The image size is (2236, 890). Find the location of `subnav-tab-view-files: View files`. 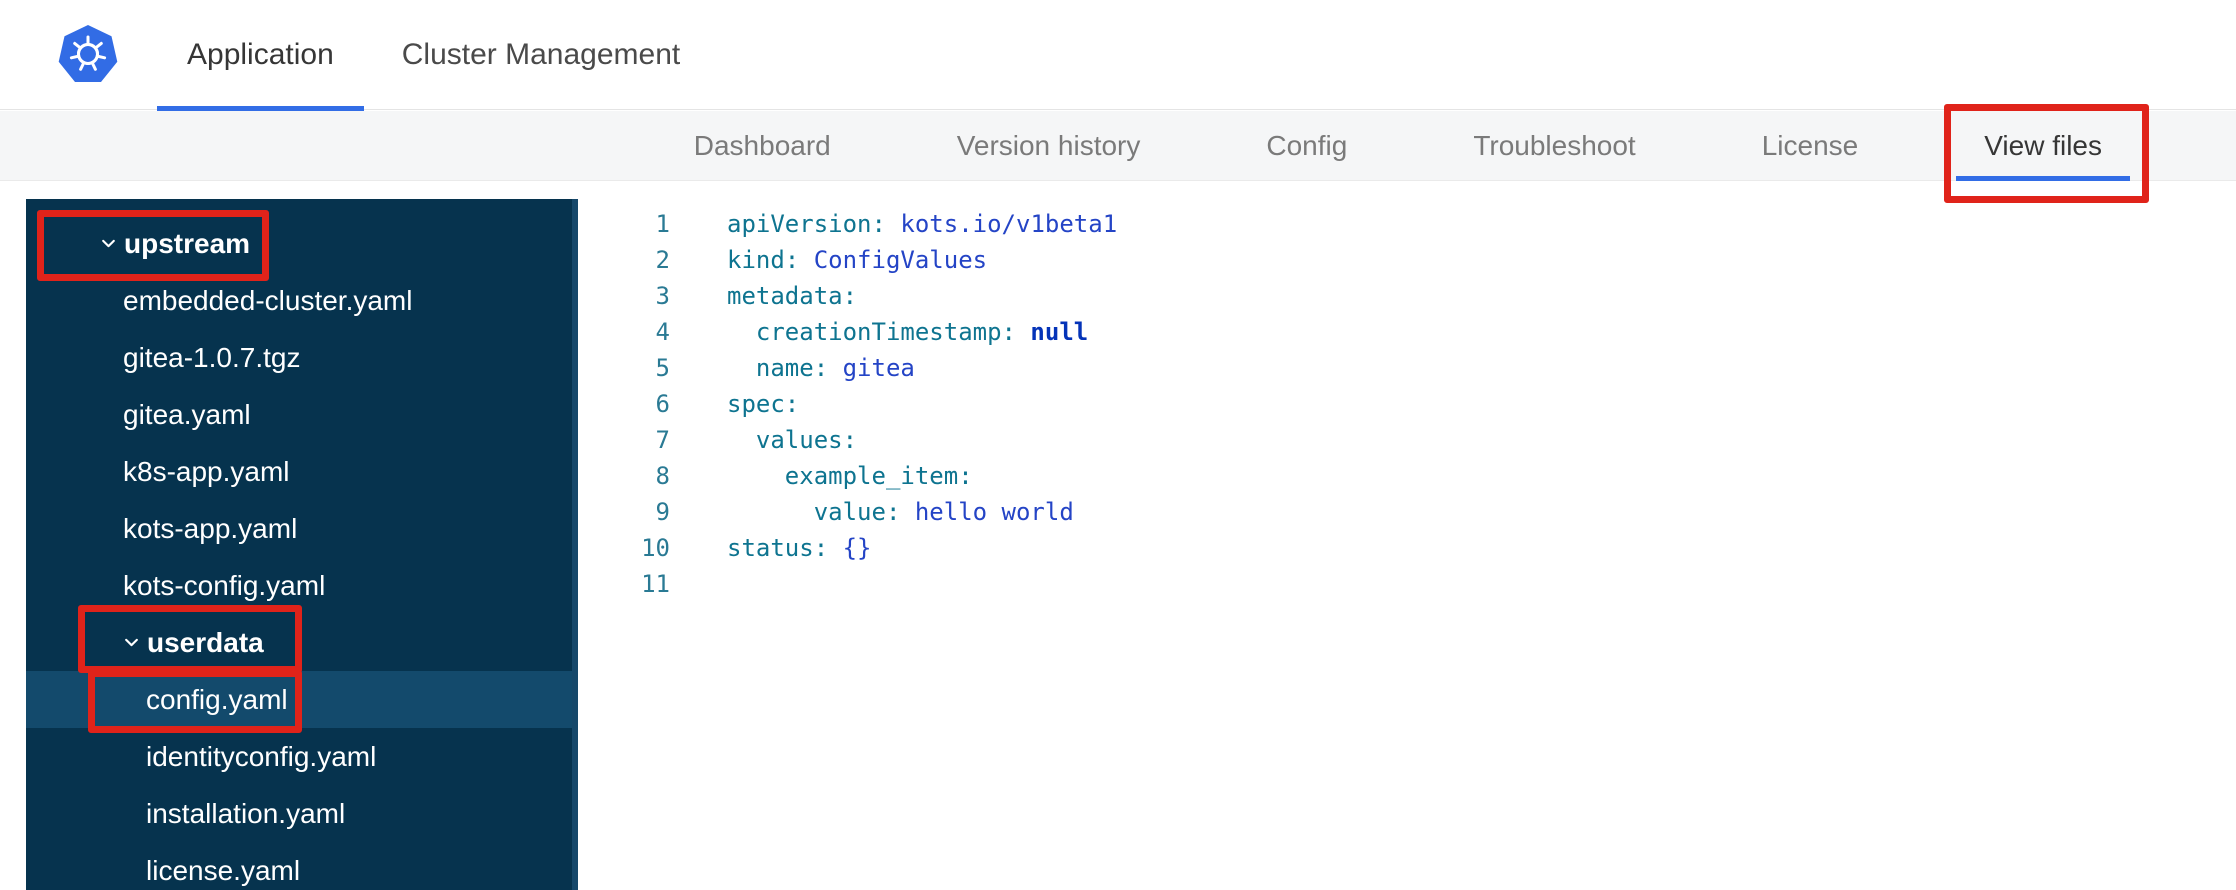

subnav-tab-view-files: View files is located at coordinates (2043, 146).